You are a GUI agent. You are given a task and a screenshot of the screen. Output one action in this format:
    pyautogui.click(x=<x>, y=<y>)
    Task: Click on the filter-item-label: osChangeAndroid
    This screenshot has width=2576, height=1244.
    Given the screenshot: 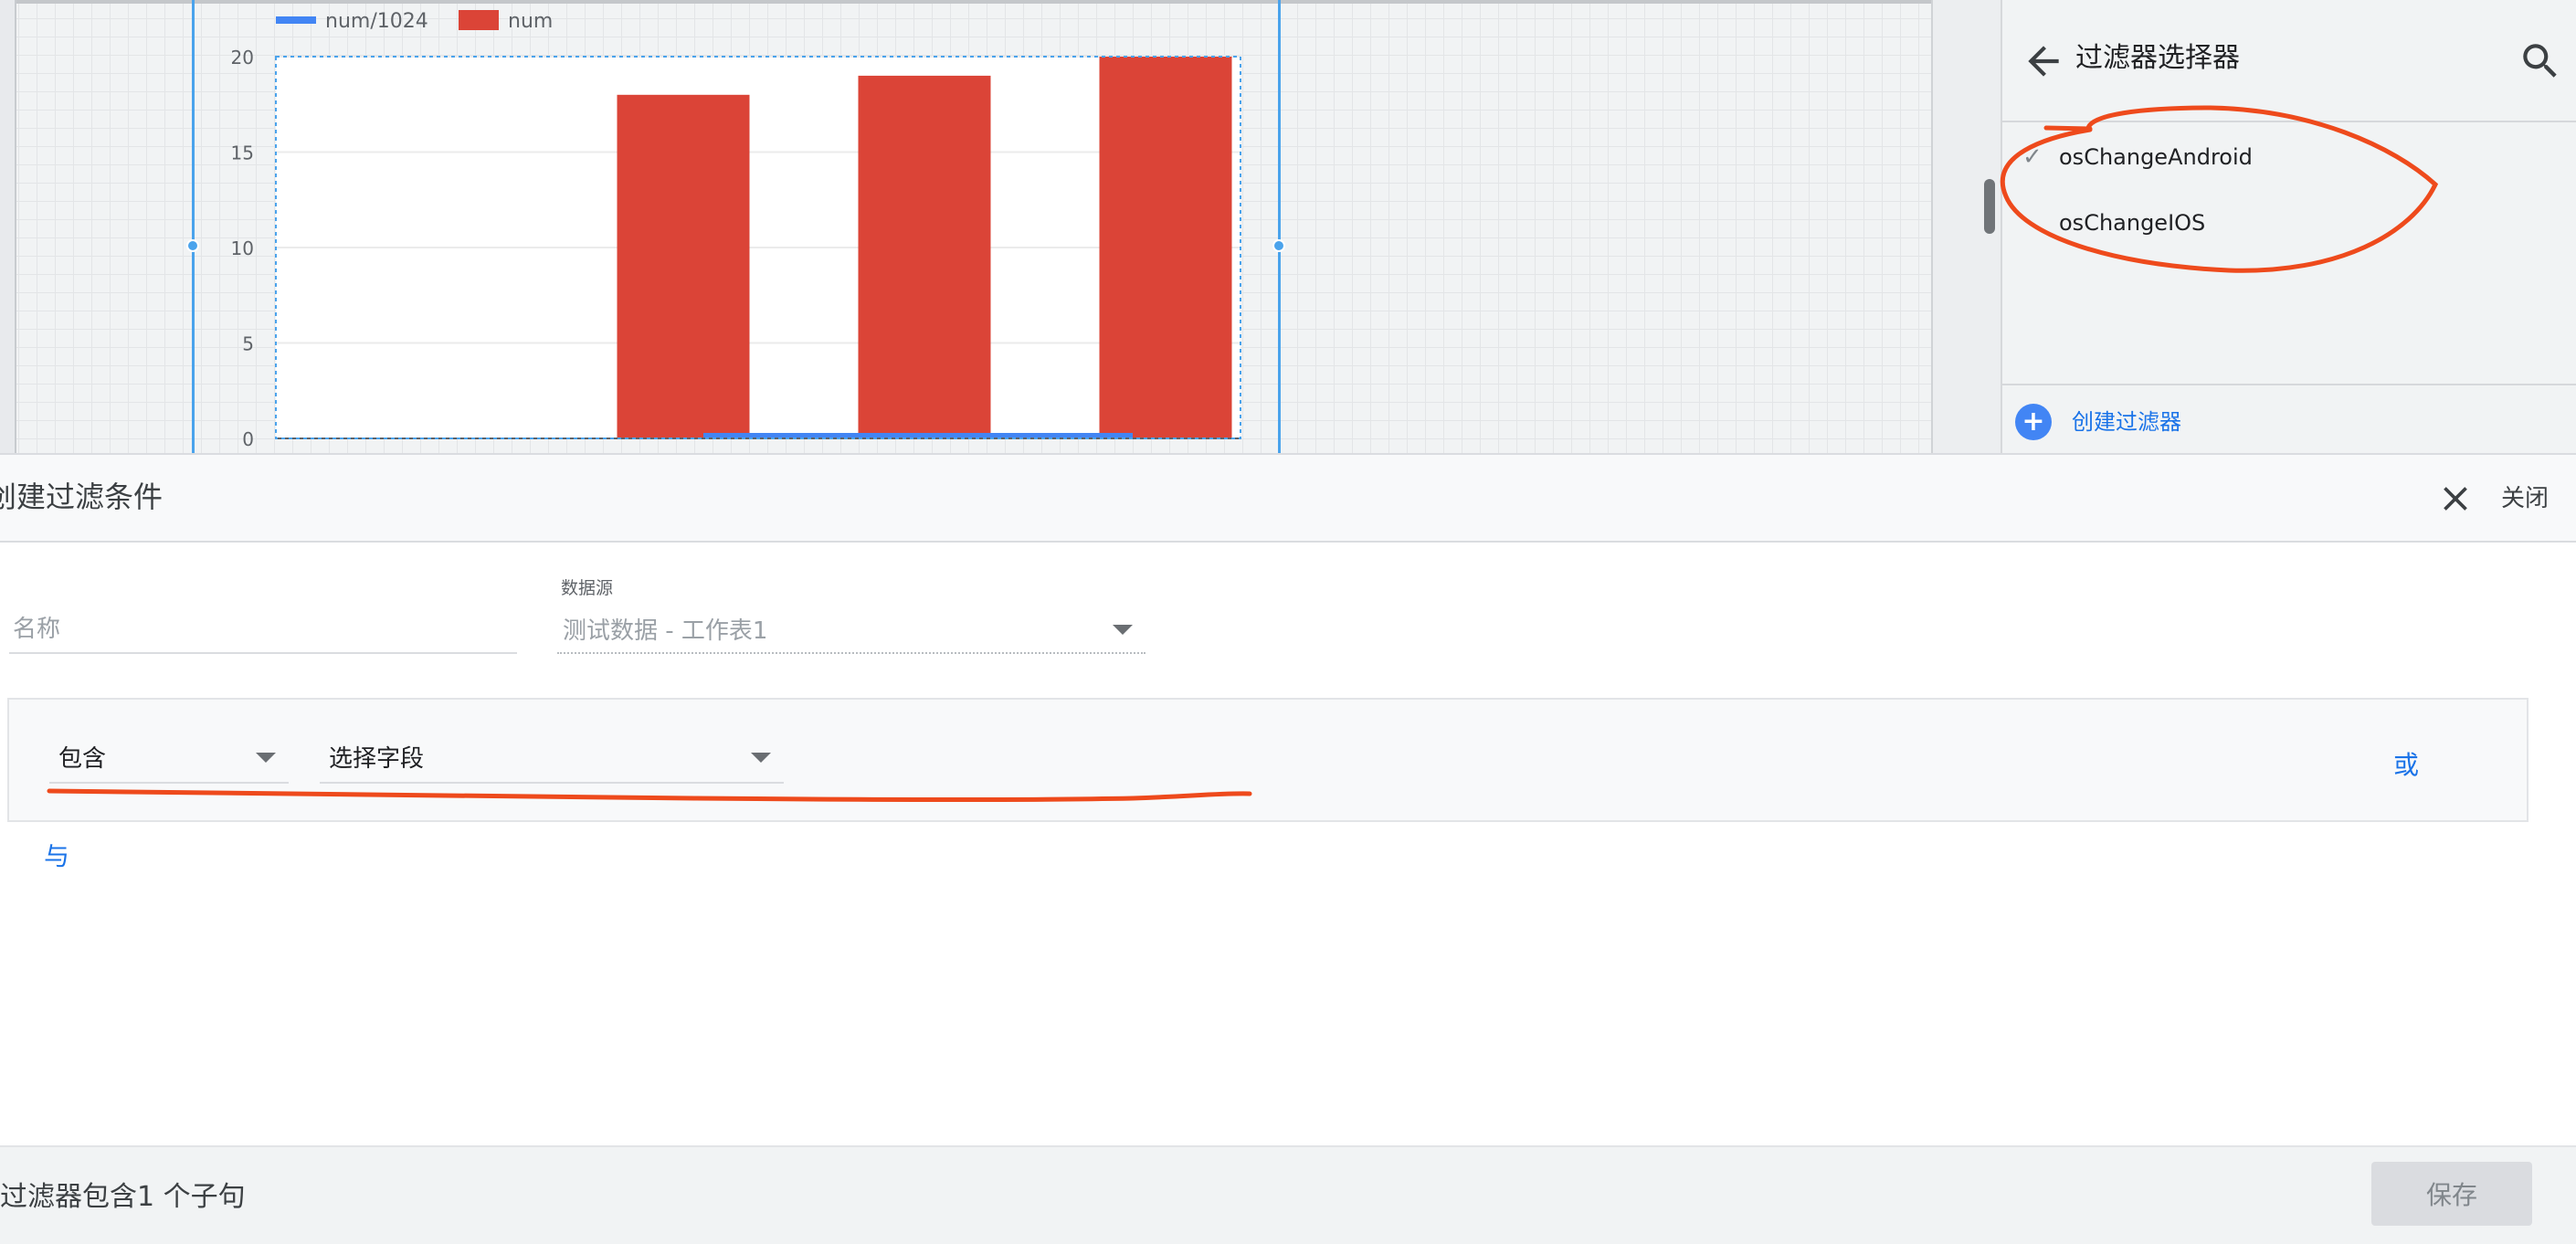 What is the action you would take?
    pyautogui.click(x=2156, y=157)
    